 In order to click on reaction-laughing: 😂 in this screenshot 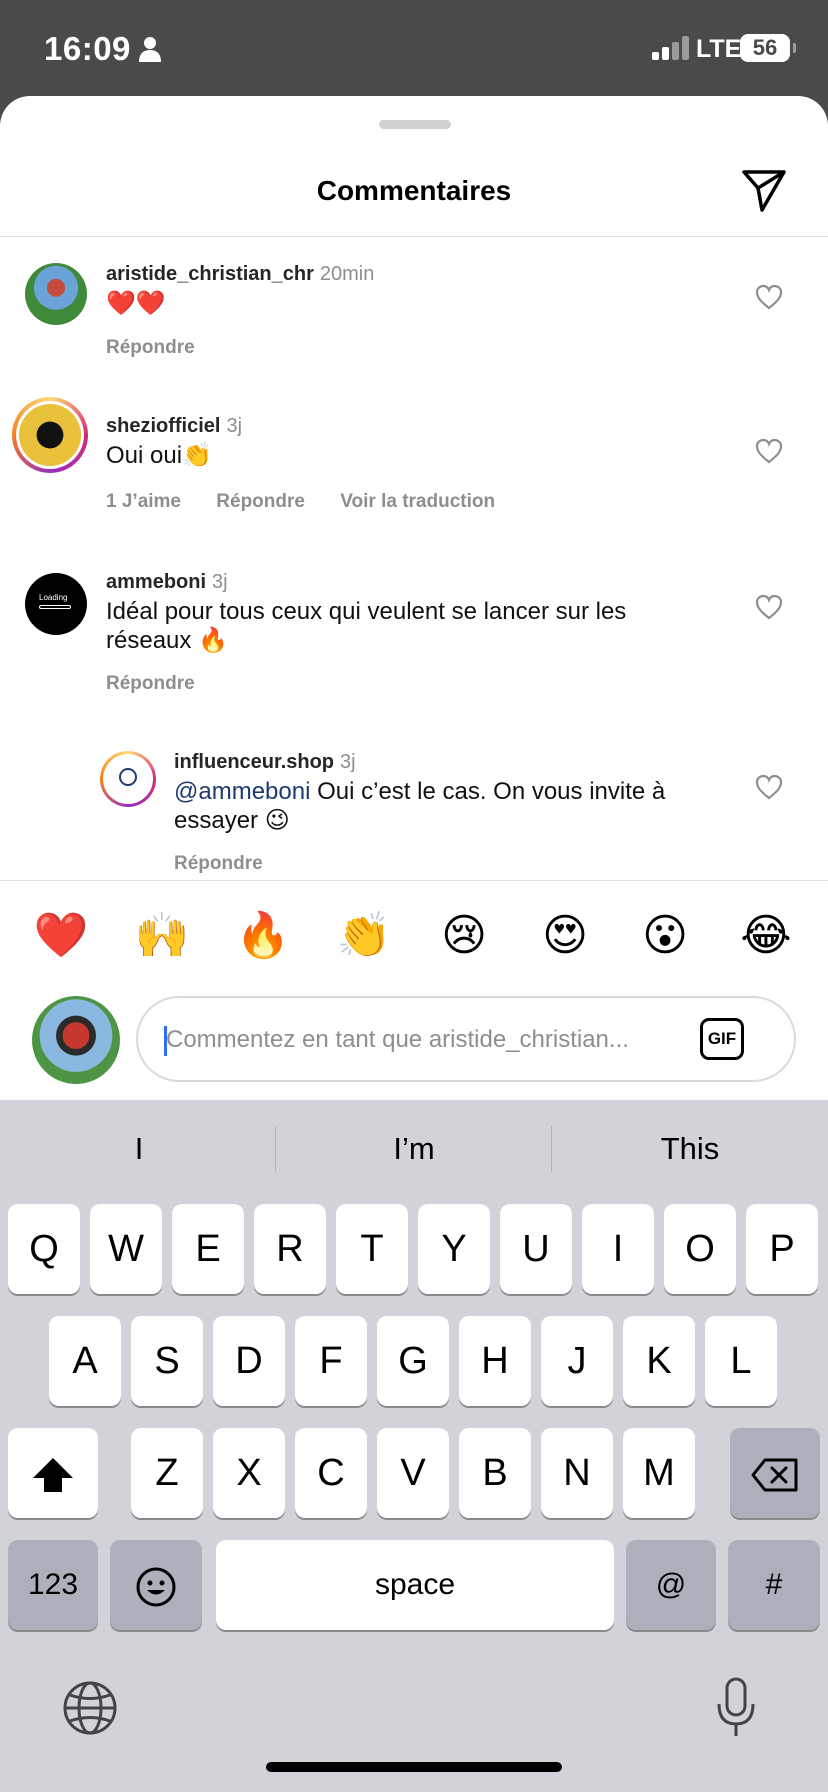, I will do `click(766, 936)`.